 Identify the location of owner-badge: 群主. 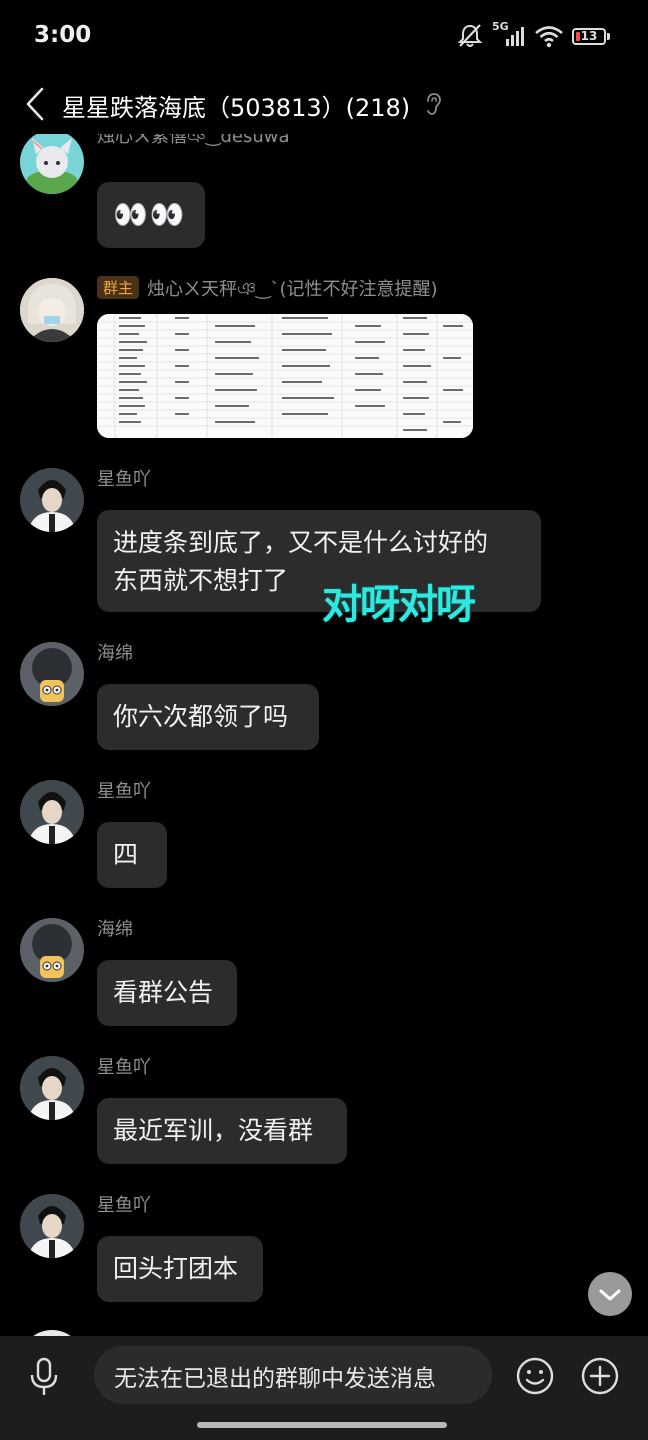
(118, 287).